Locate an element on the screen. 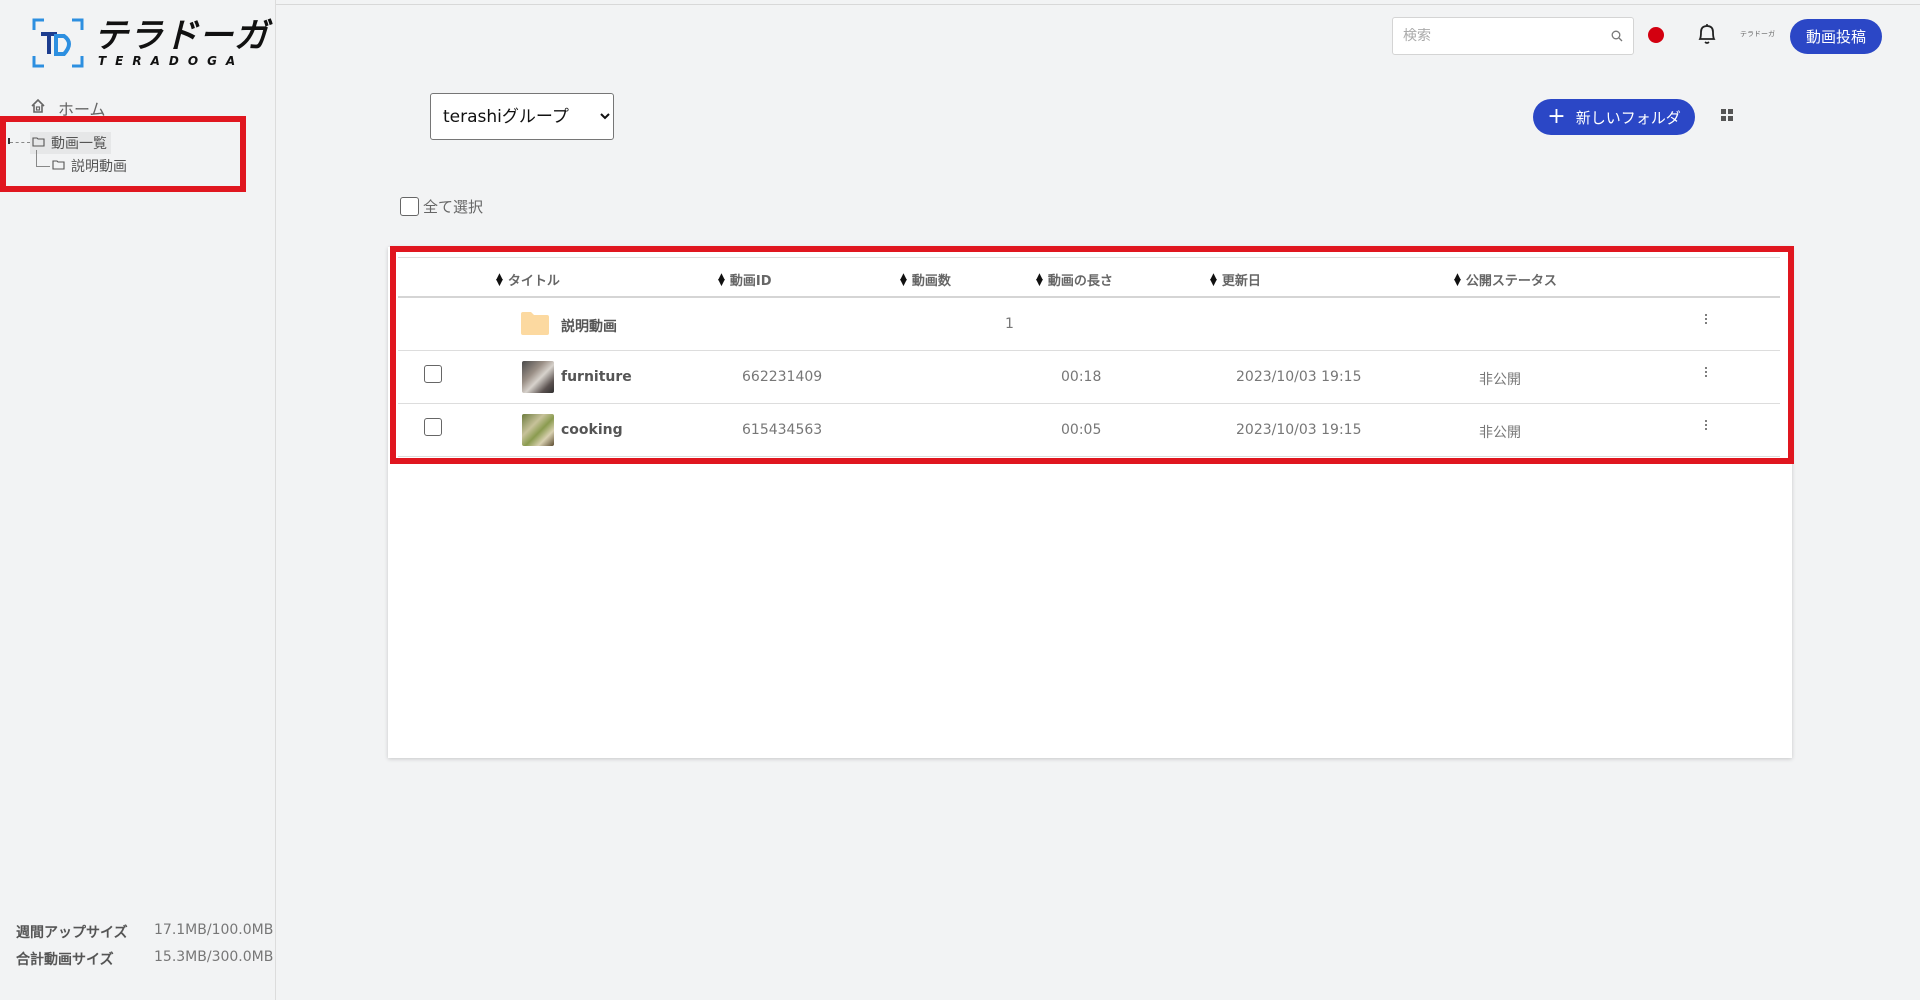  grid-view-icon is located at coordinates (1727, 115).